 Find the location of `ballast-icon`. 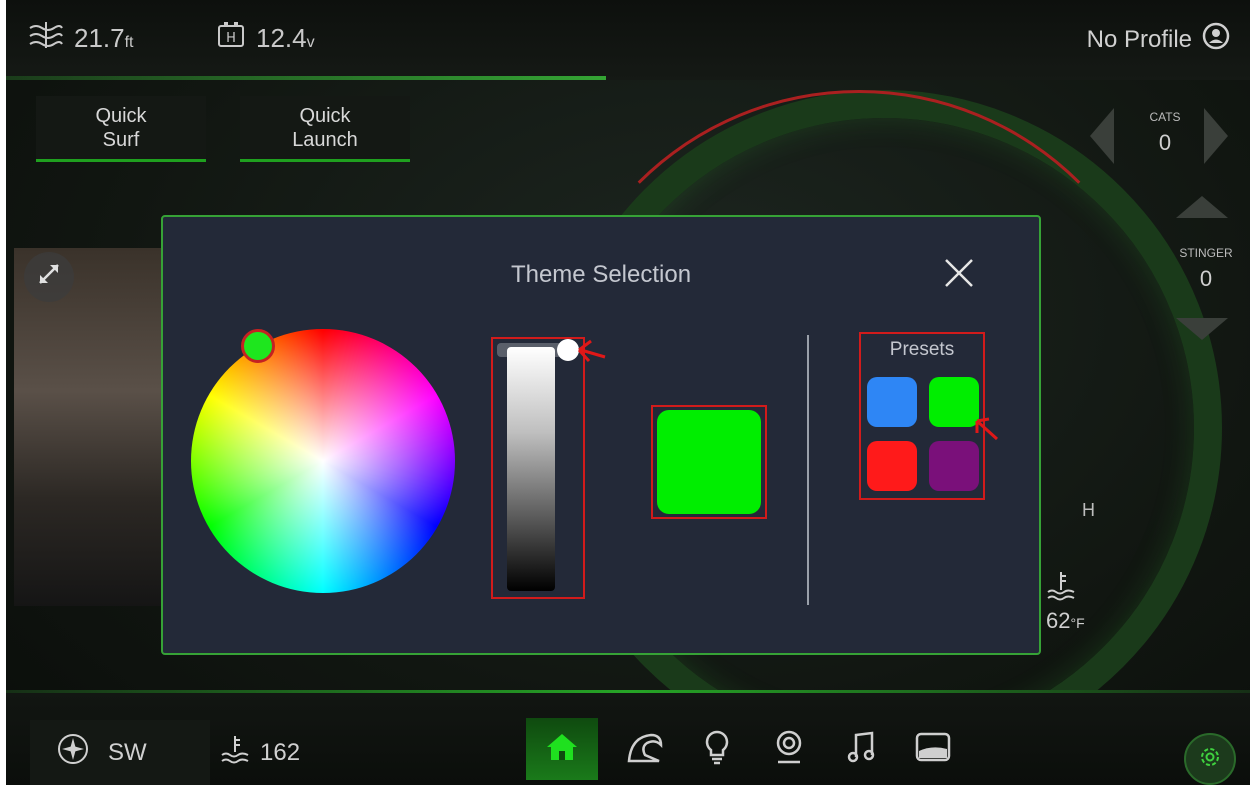

ballast-icon is located at coordinates (933, 749).